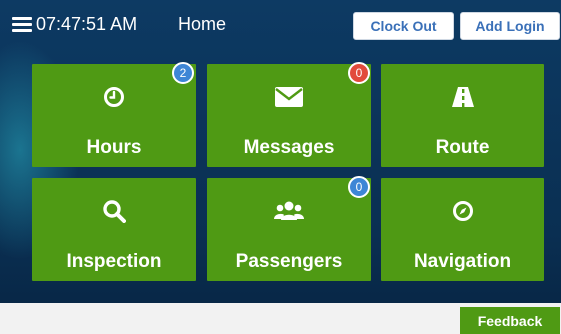 Image resolution: width=561 pixels, height=334 pixels. What do you see at coordinates (289, 261) in the screenshot?
I see `tile-label: Passengers` at bounding box center [289, 261].